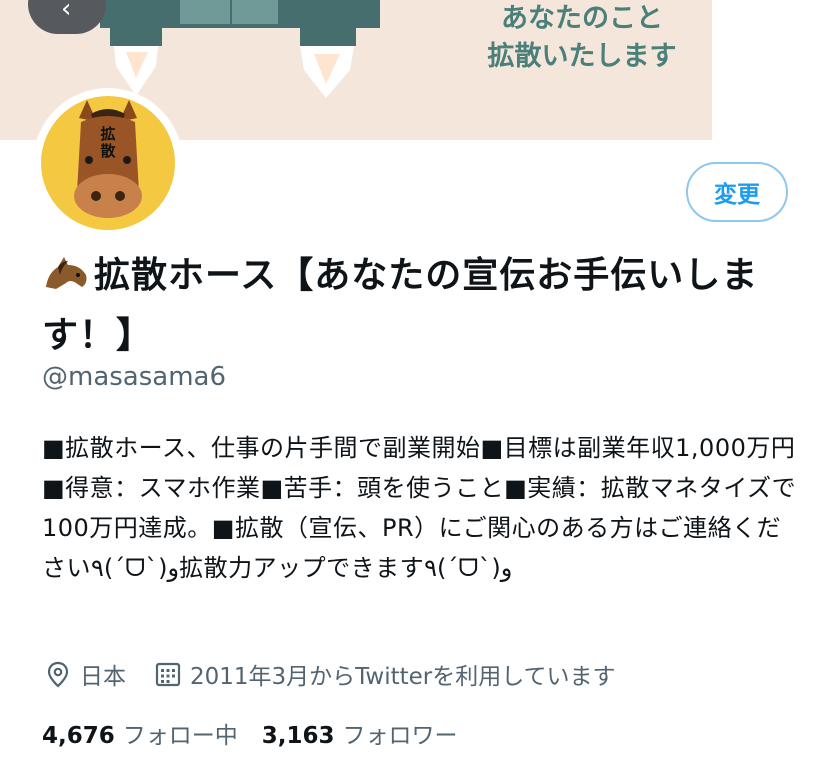  I want to click on profile-handle: @masasama6, so click(134, 377).